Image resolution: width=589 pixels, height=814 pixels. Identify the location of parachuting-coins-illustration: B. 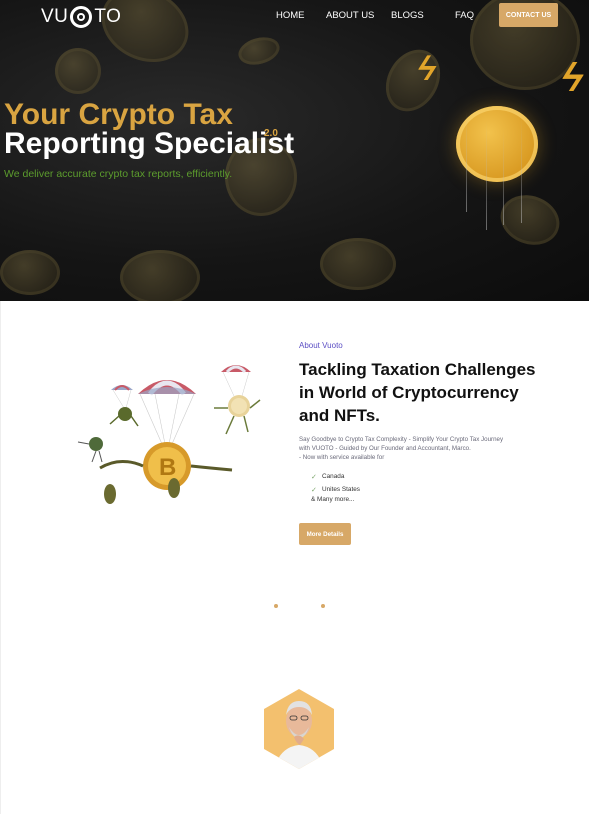
(169, 434).